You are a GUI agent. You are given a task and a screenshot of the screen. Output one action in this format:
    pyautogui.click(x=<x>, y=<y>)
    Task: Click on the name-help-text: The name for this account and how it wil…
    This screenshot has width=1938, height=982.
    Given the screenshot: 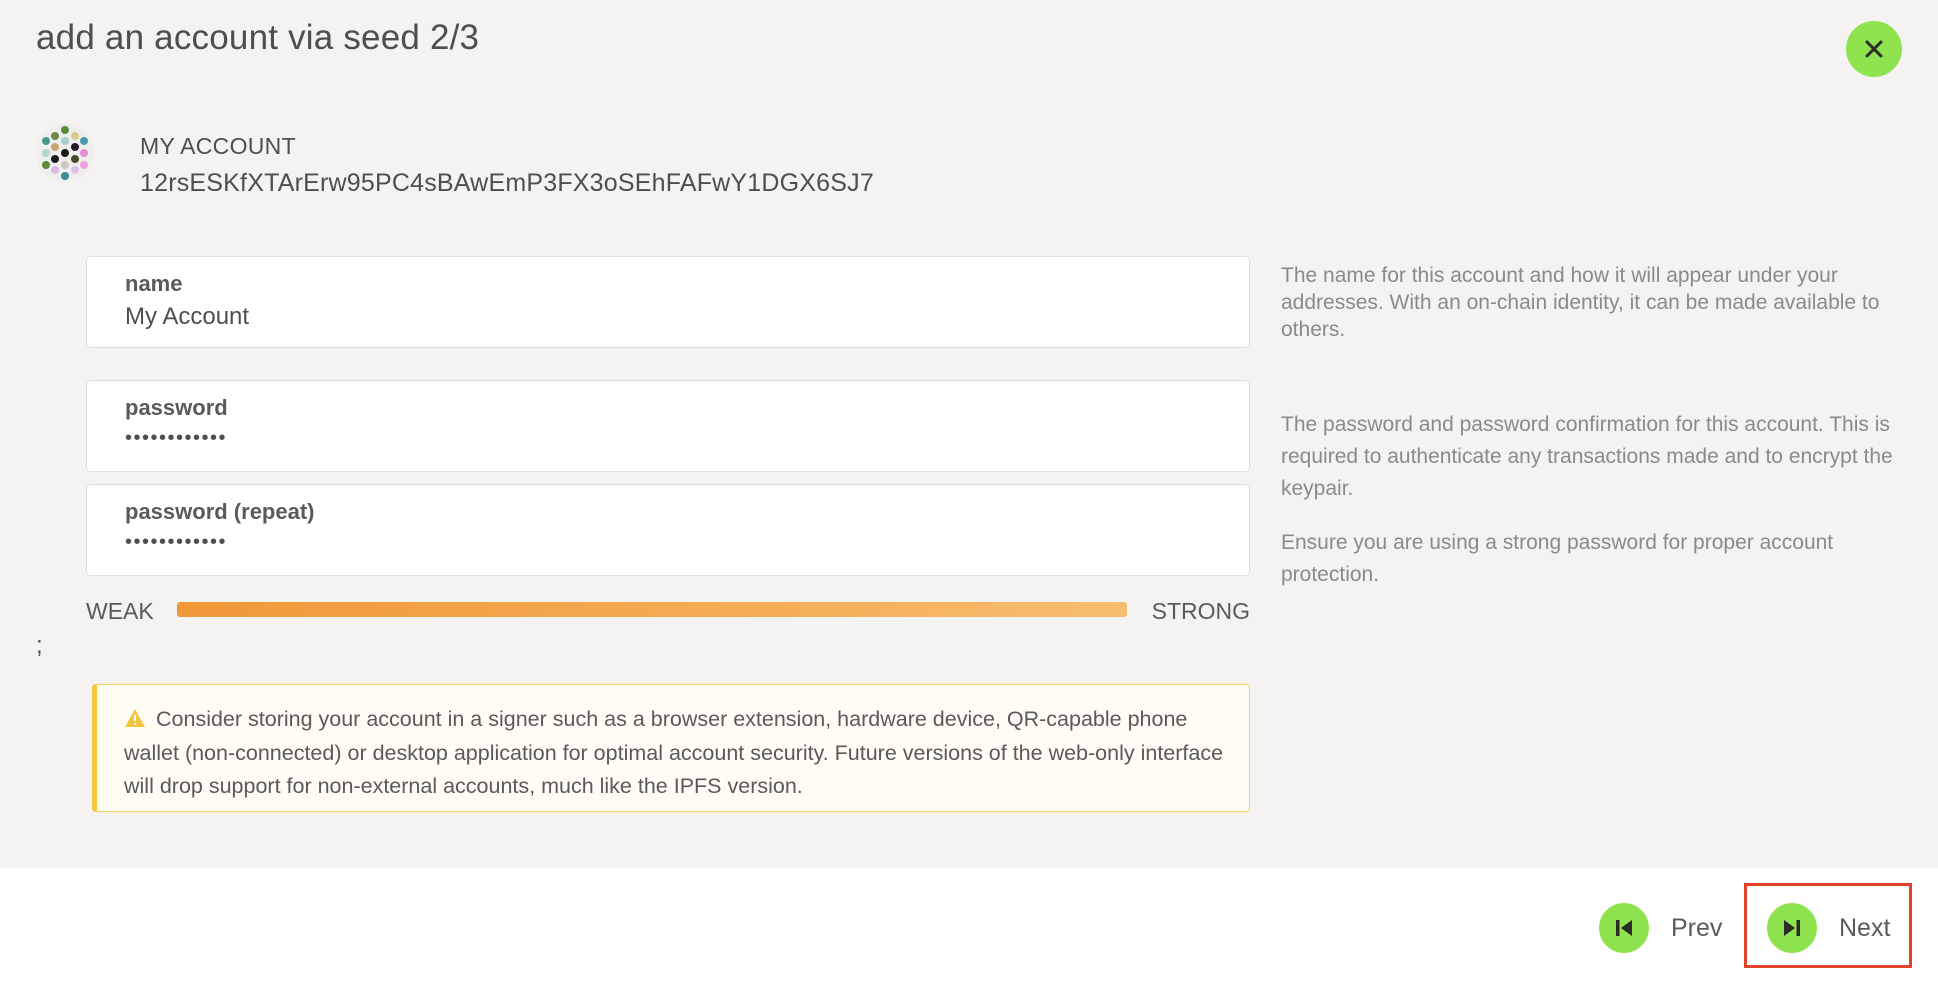 What is the action you would take?
    pyautogui.click(x=1596, y=302)
    